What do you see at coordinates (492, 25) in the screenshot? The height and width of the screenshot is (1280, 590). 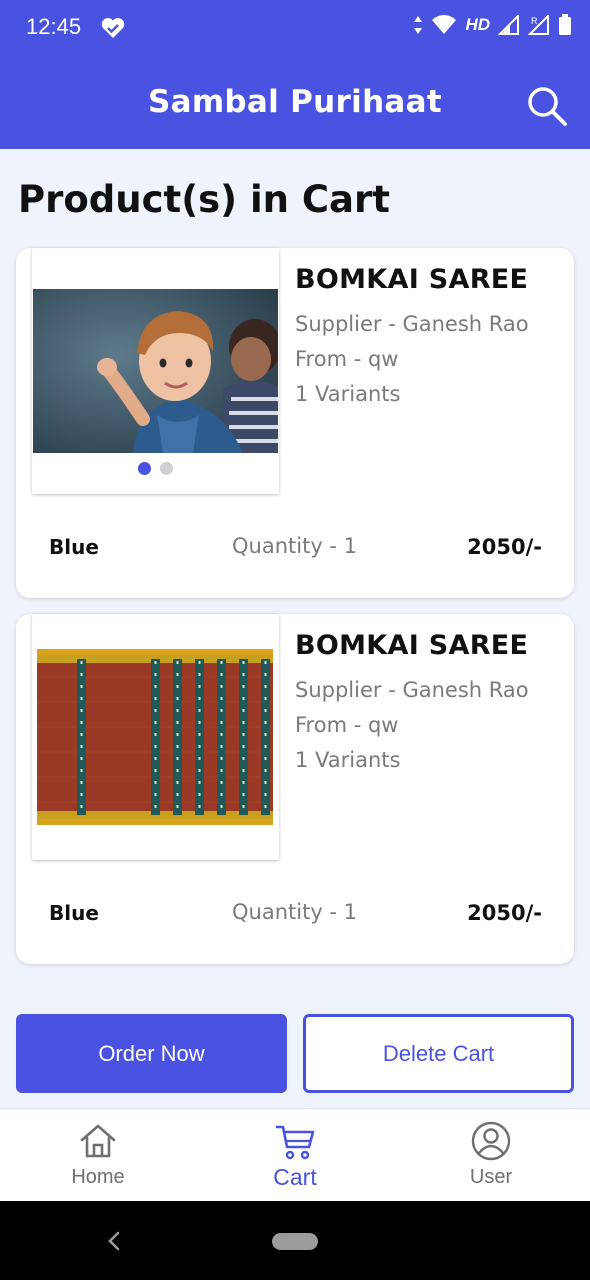 I see `status-icons: HD R` at bounding box center [492, 25].